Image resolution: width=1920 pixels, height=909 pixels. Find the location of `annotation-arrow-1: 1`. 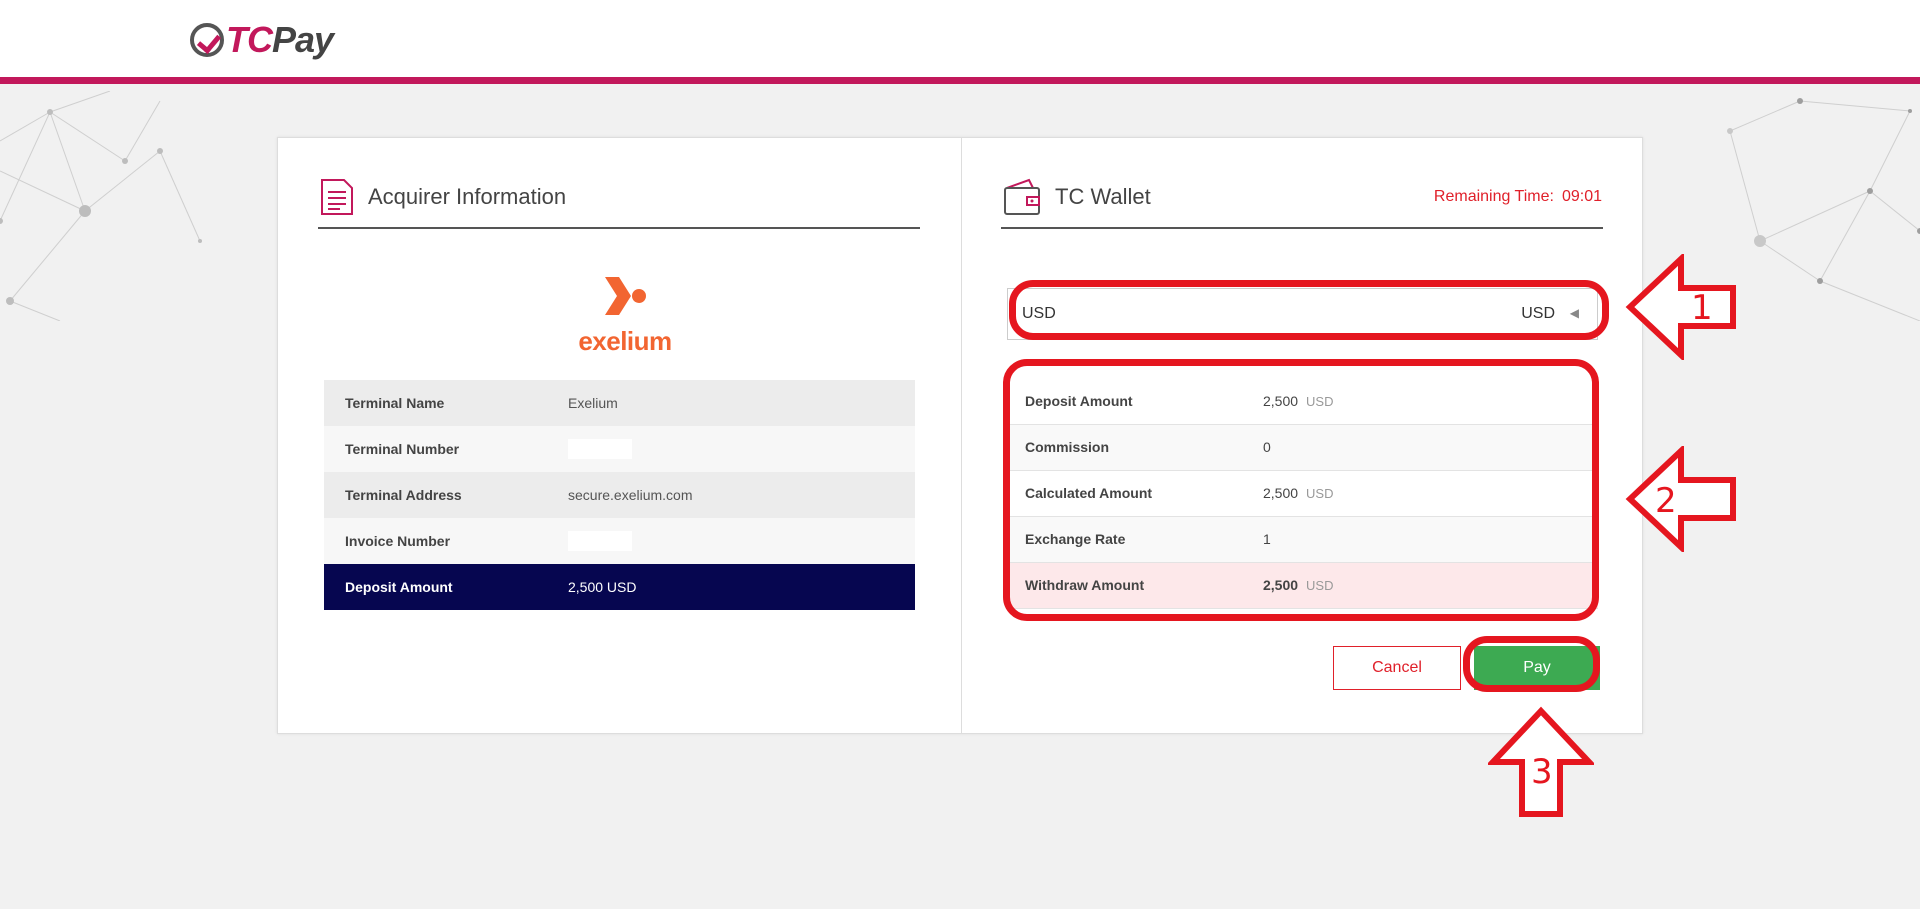

annotation-arrow-1: 1 is located at coordinates (1680, 307).